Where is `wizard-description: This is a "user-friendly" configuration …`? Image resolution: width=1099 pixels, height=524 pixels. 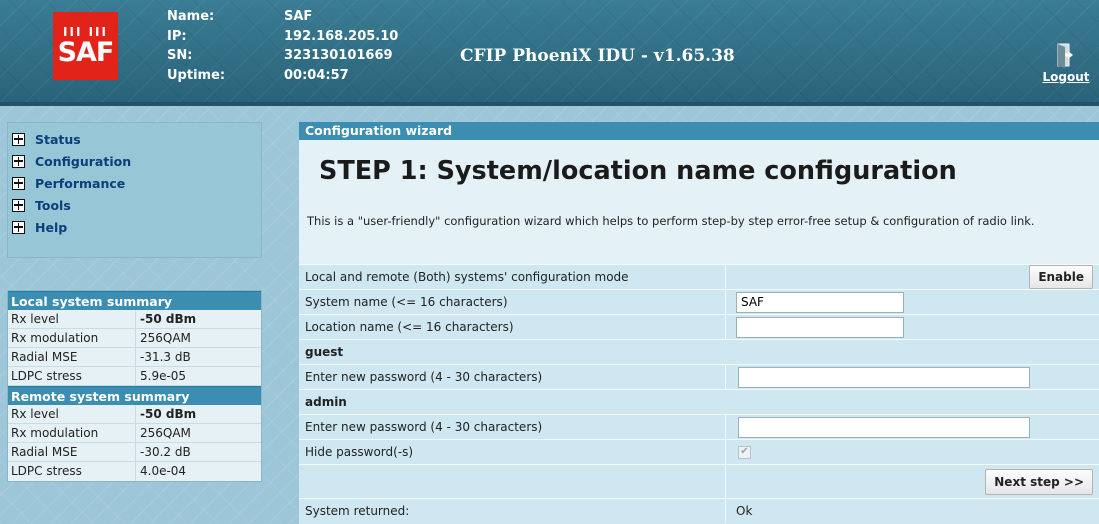 wizard-description: This is a "user-friendly" configuration … is located at coordinates (671, 221).